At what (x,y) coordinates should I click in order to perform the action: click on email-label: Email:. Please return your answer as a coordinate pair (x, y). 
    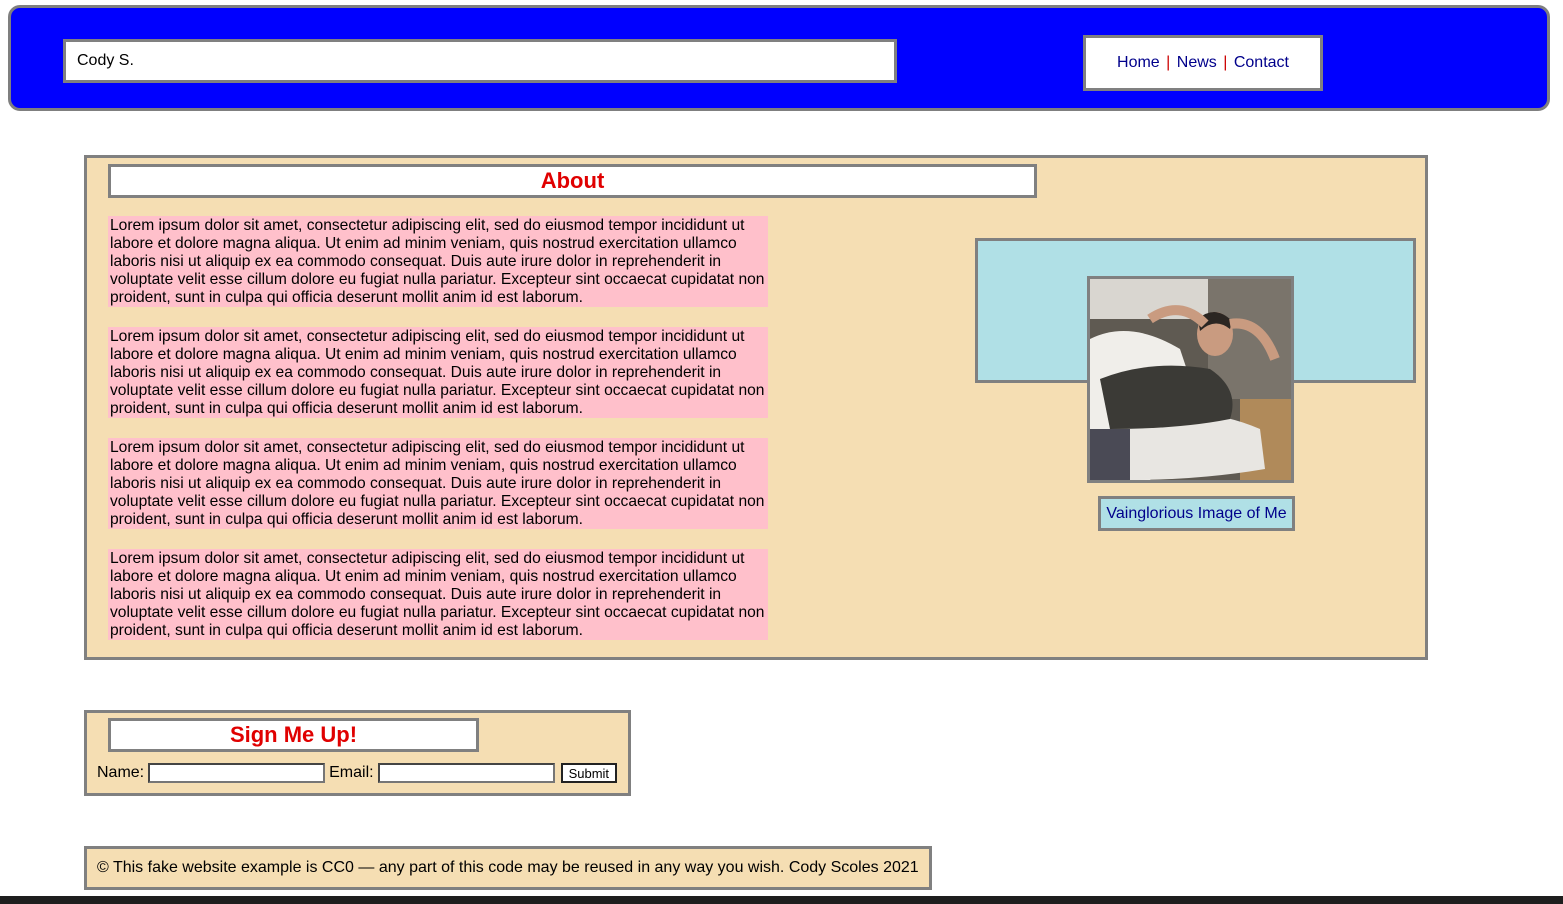
    Looking at the image, I should click on (351, 772).